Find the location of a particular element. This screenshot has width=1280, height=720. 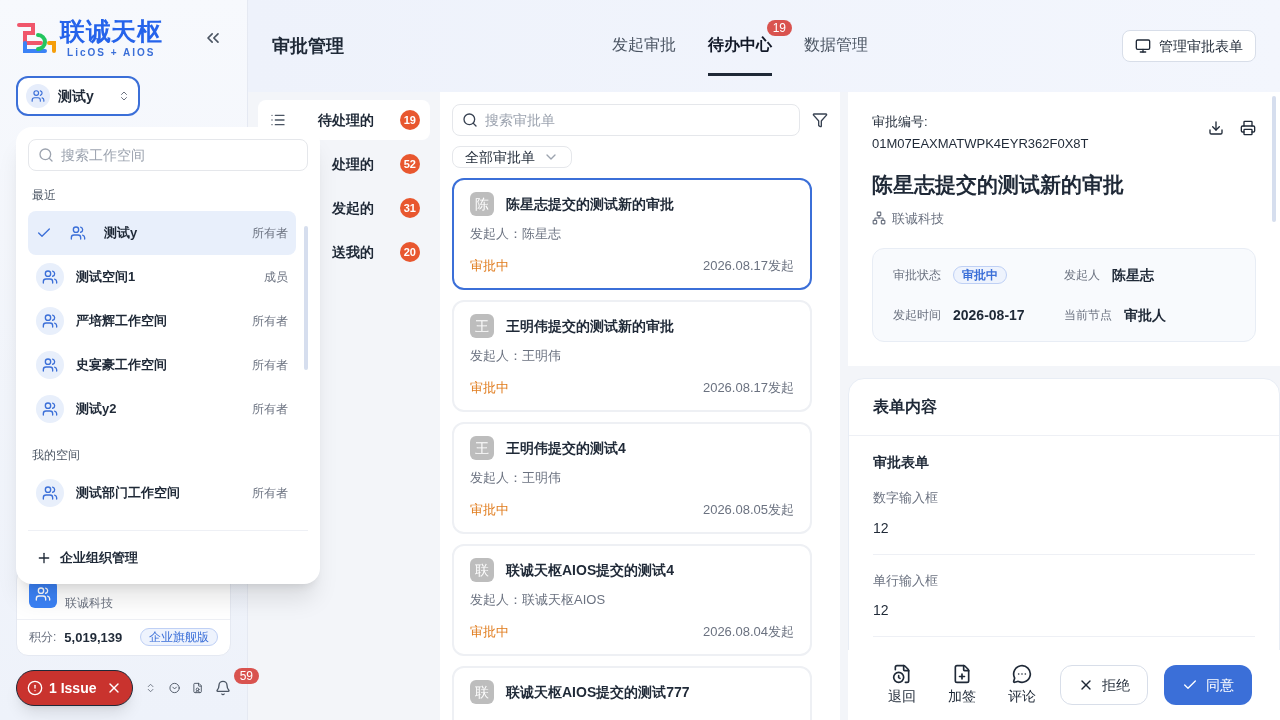

monitor-icon is located at coordinates (1143, 46).